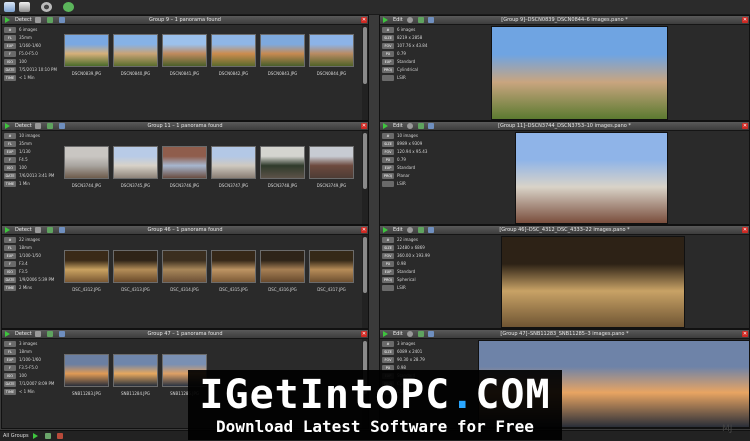 The height and width of the screenshot is (441, 750). Describe the element at coordinates (10, 384) in the screenshot. I see `info-key: DATE` at that location.